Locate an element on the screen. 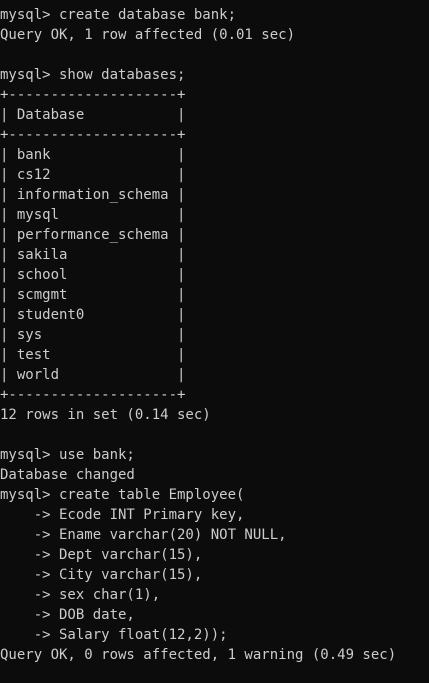  terminal-line: Database changed is located at coordinates (67, 475).